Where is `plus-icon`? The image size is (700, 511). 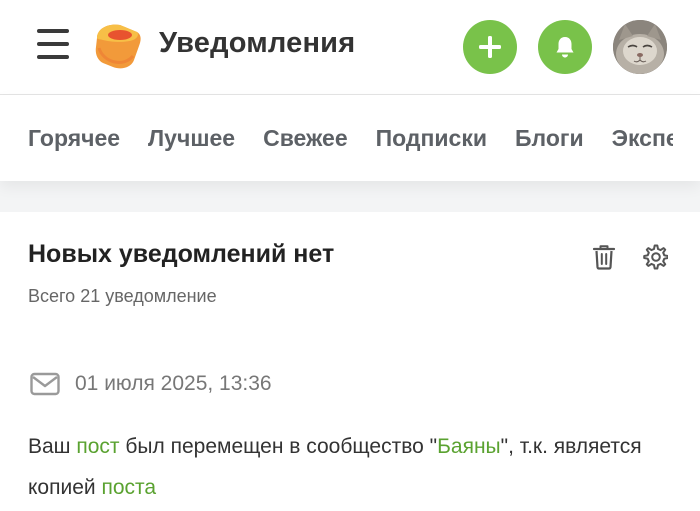 plus-icon is located at coordinates (490, 47).